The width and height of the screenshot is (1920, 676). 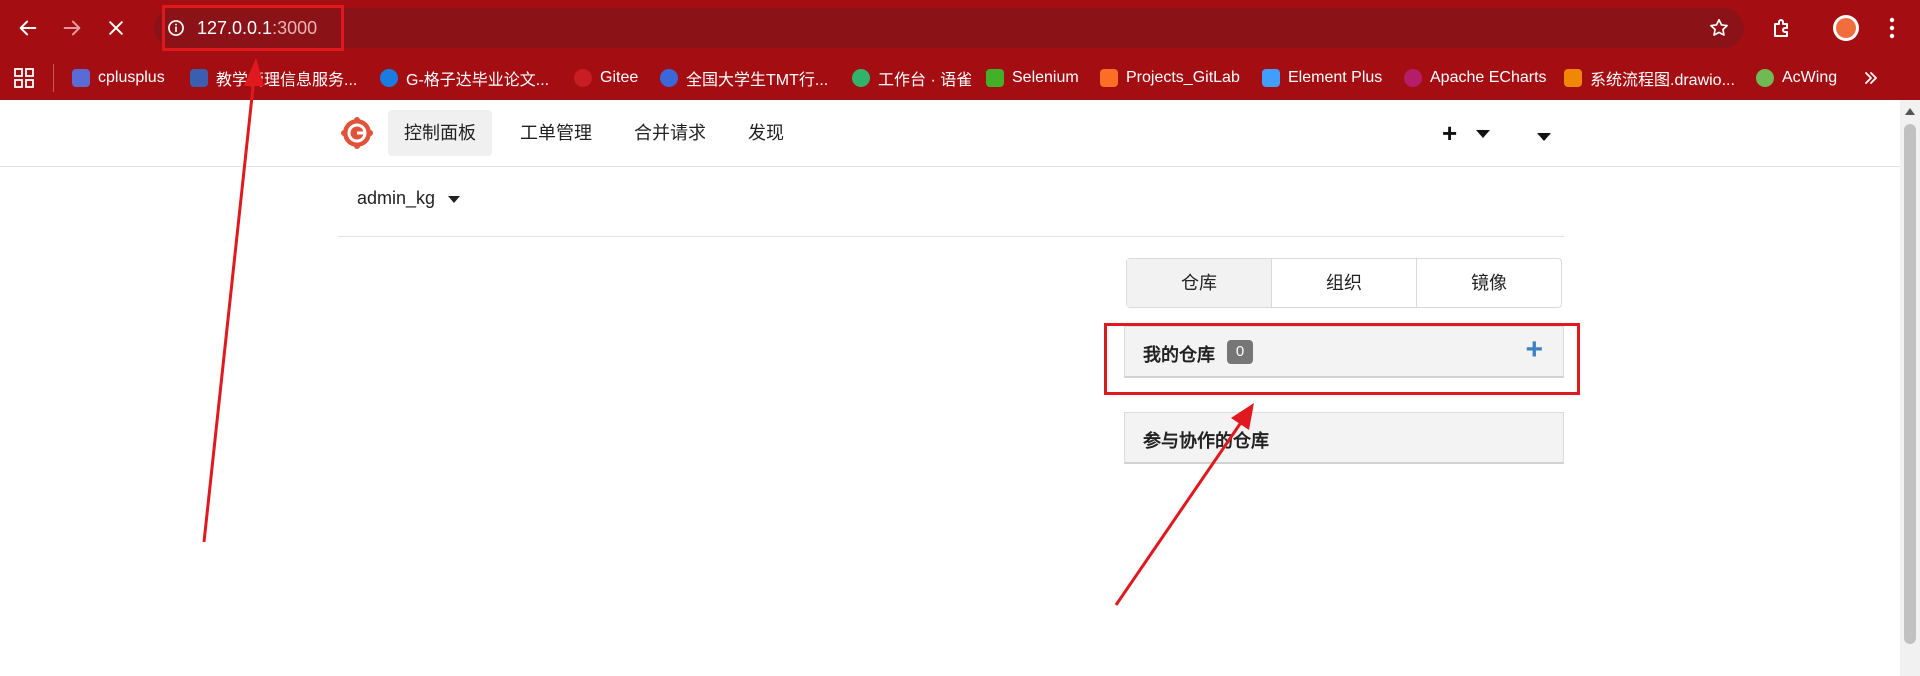 I want to click on arrow-left-icon, so click(x=28, y=28).